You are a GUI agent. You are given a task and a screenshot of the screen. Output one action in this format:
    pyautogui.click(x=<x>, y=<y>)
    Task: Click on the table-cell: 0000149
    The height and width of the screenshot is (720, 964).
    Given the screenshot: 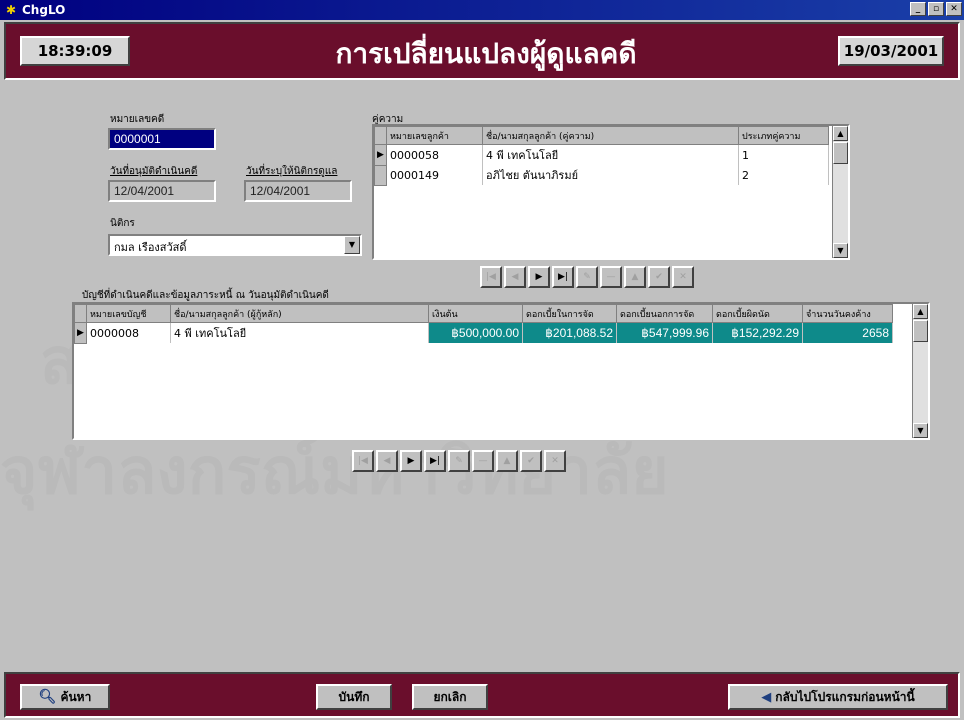 What is the action you would take?
    pyautogui.click(x=434, y=175)
    